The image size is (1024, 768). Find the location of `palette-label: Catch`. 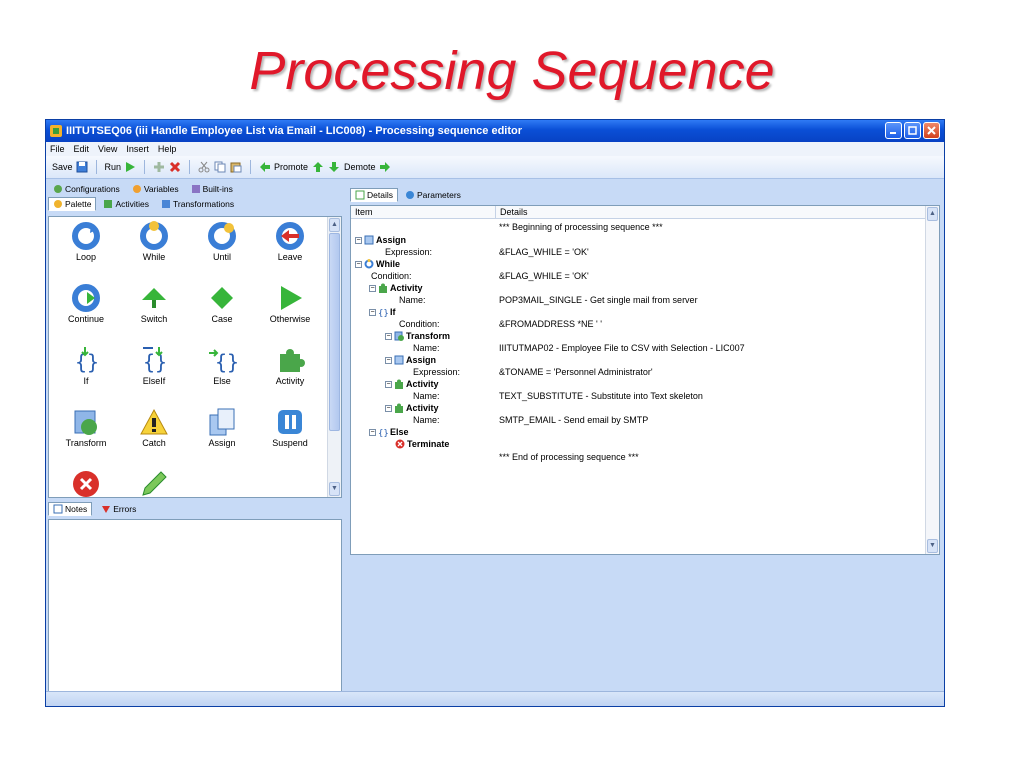

palette-label: Catch is located at coordinates (154, 443).